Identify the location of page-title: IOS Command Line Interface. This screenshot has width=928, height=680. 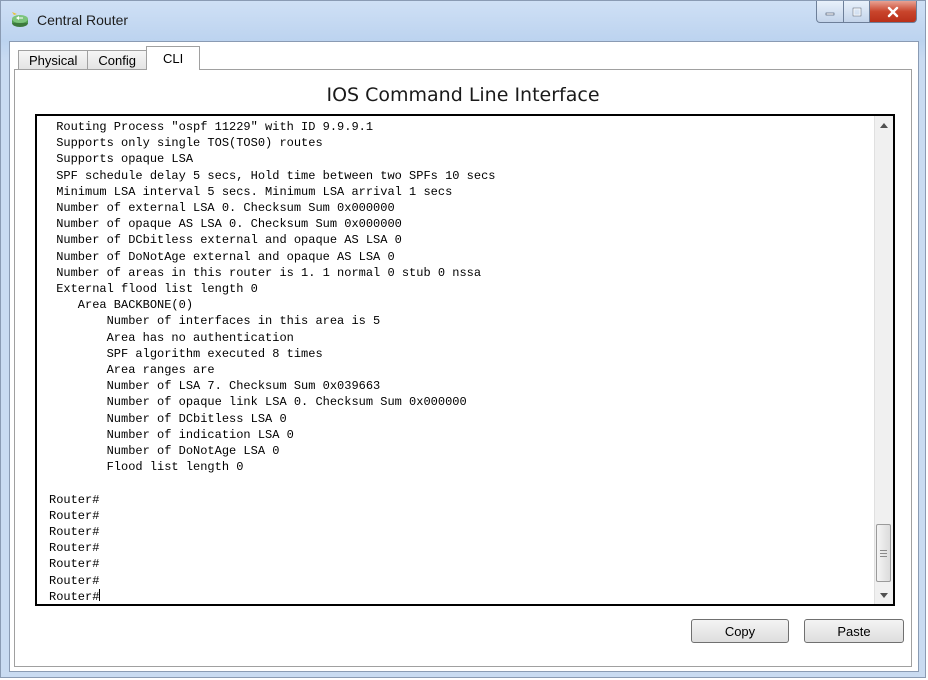
(463, 95).